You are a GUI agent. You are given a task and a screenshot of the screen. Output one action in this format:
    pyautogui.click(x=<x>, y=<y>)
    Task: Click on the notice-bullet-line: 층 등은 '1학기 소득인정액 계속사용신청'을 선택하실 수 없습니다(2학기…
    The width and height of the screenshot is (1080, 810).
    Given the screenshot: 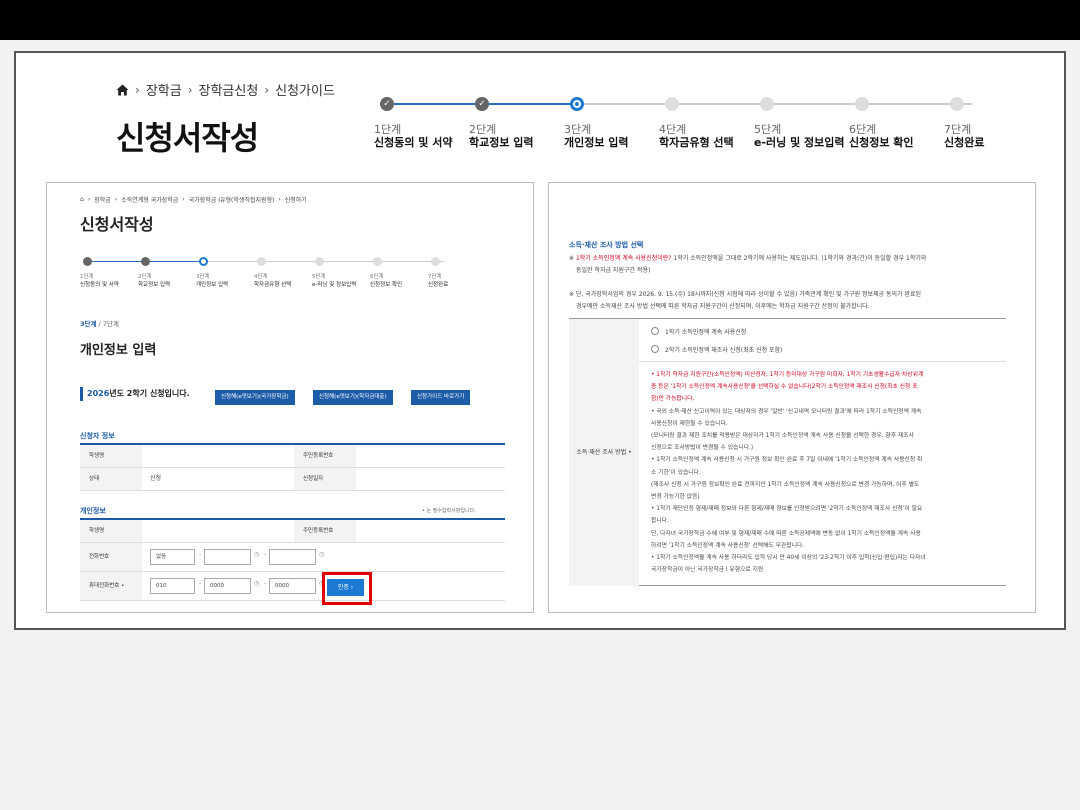 What is the action you would take?
    pyautogui.click(x=784, y=387)
    